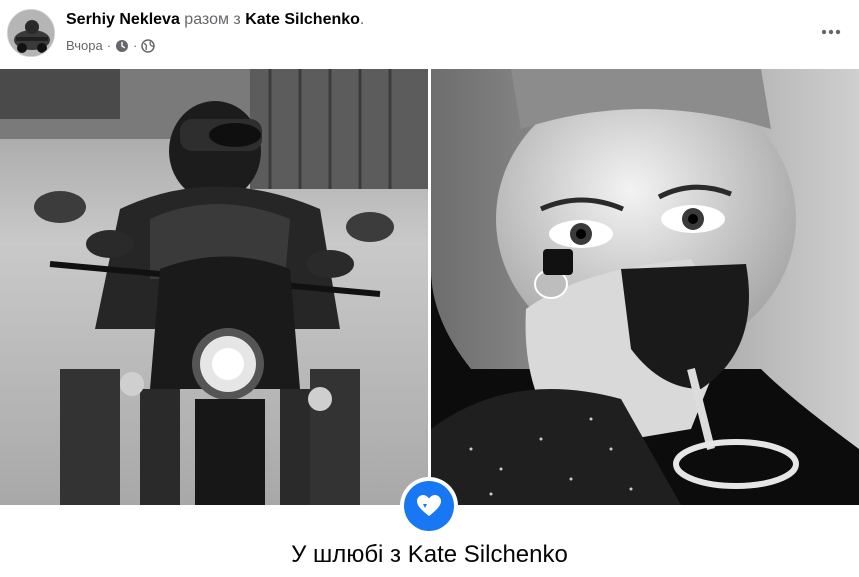  I want to click on title-end: ., so click(362, 19).